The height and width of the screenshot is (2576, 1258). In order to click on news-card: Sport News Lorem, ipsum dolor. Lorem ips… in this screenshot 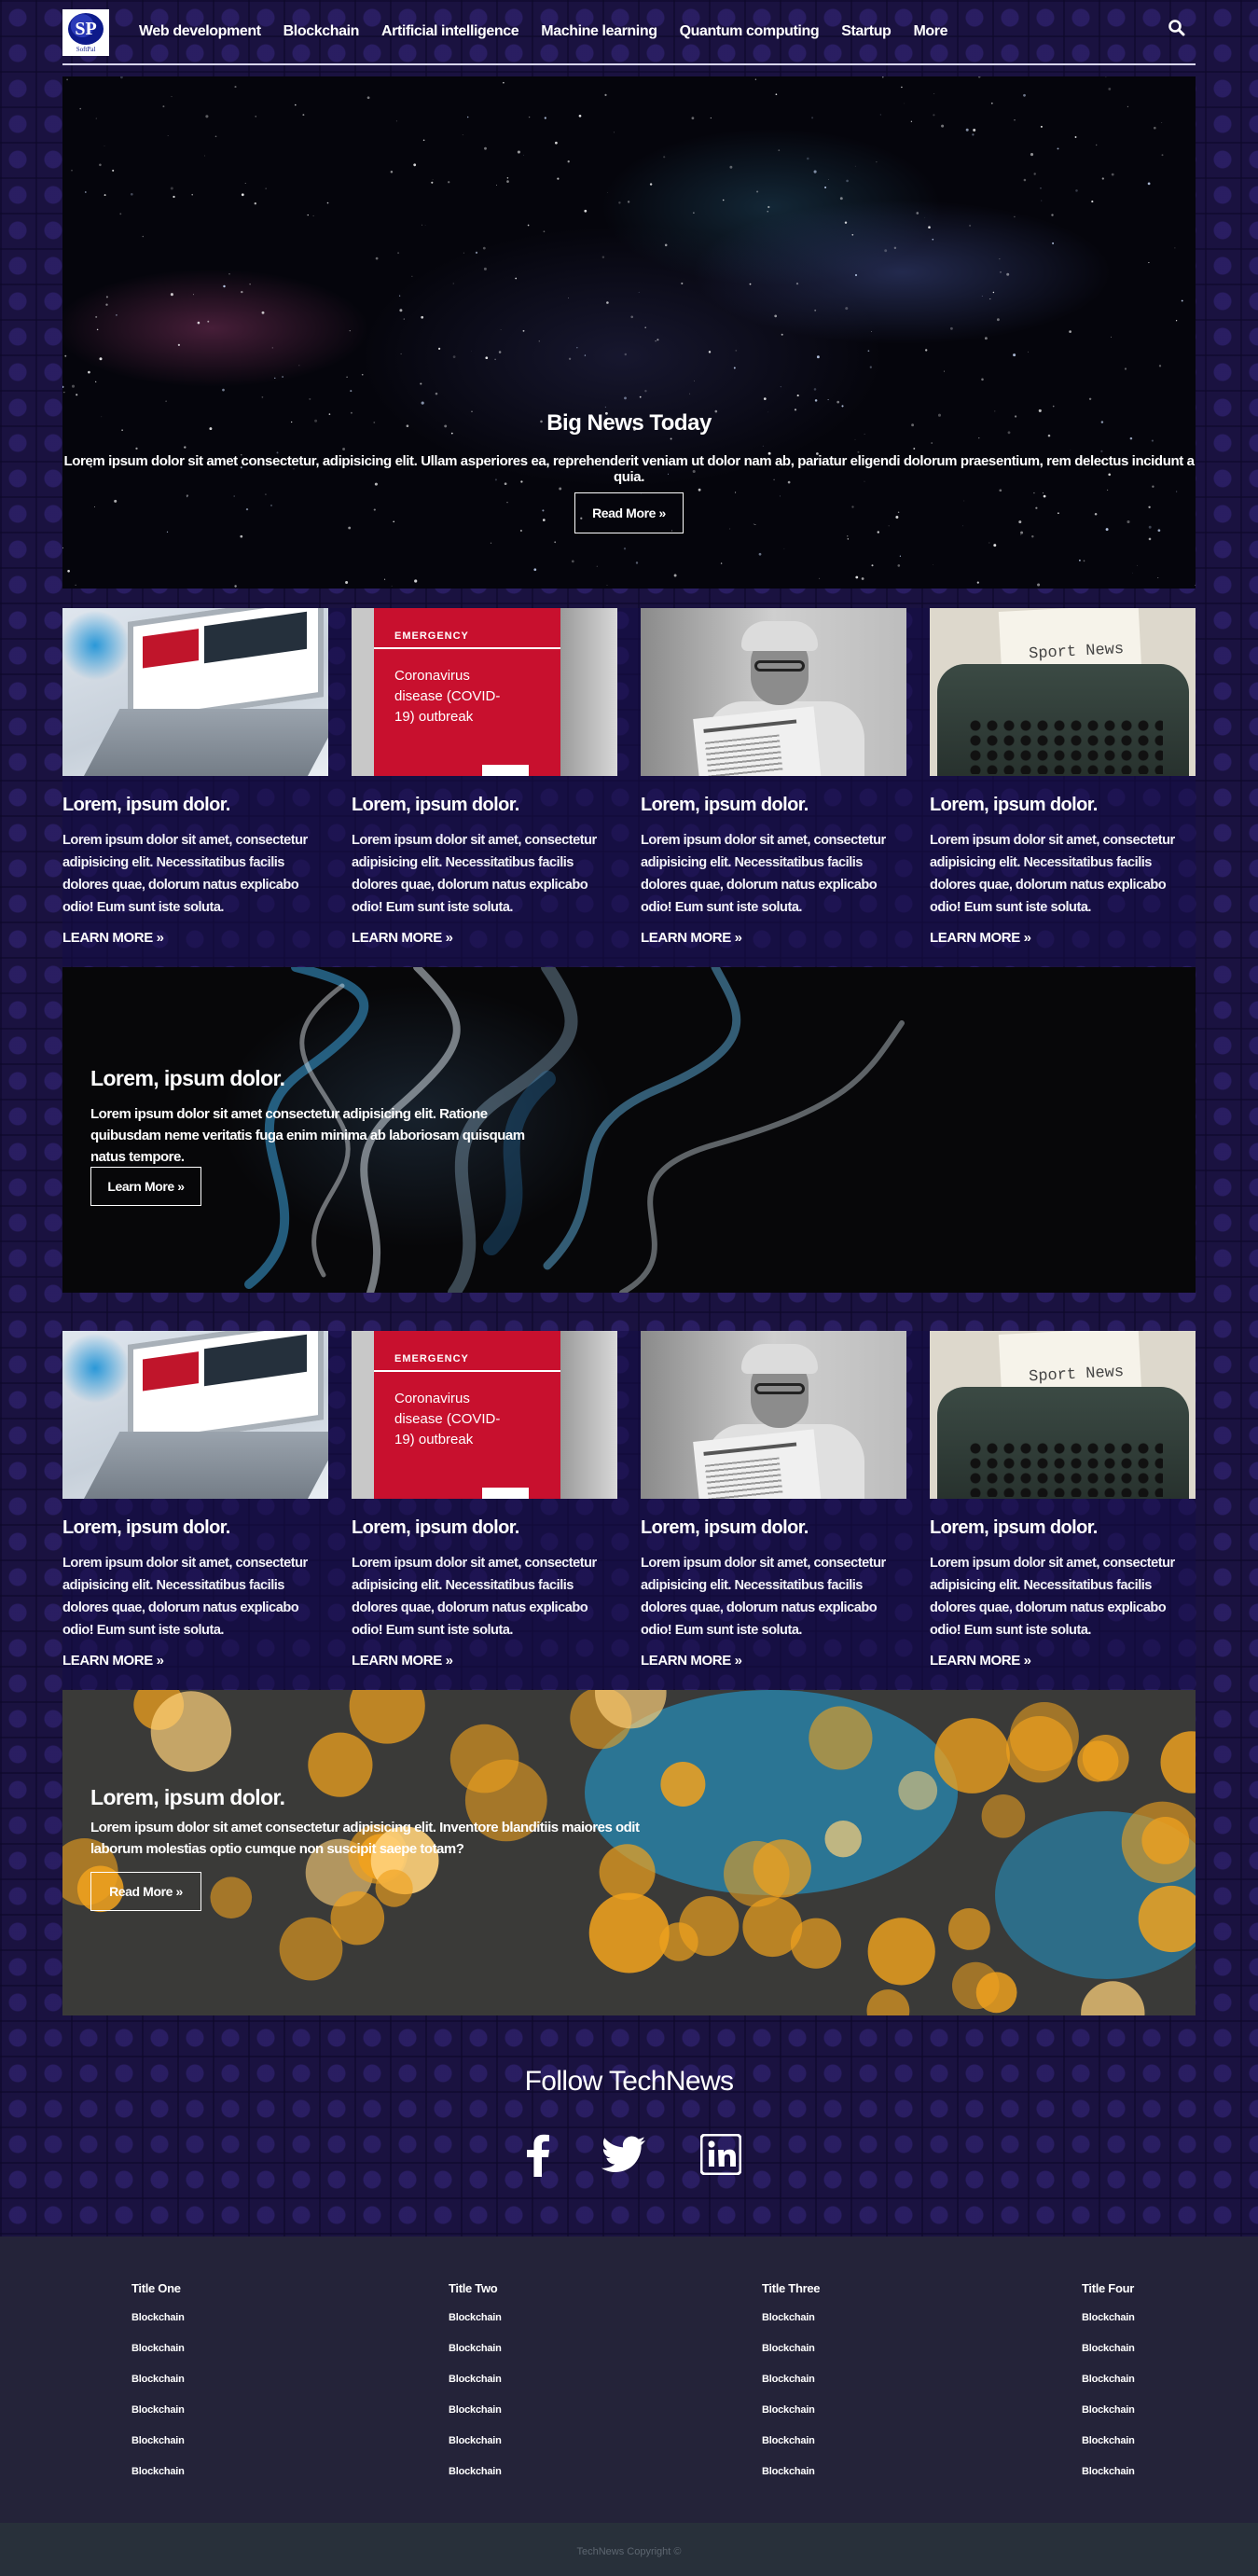, I will do `click(1063, 1510)`.